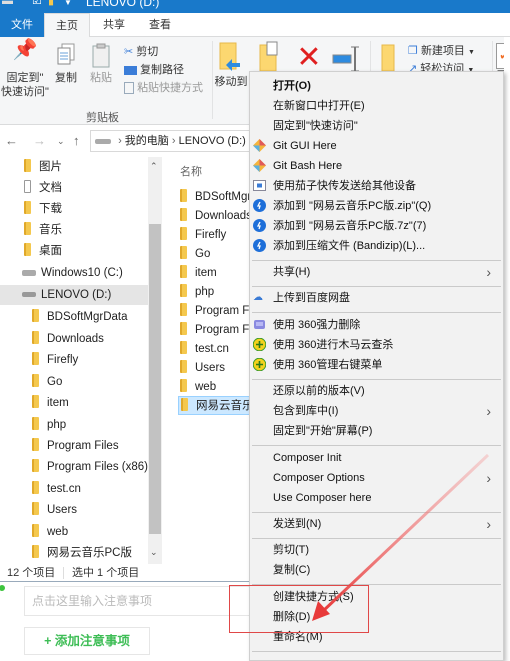 This screenshot has width=510, height=661. What do you see at coordinates (50, 403) in the screenshot?
I see `tree-item-folder: item` at bounding box center [50, 403].